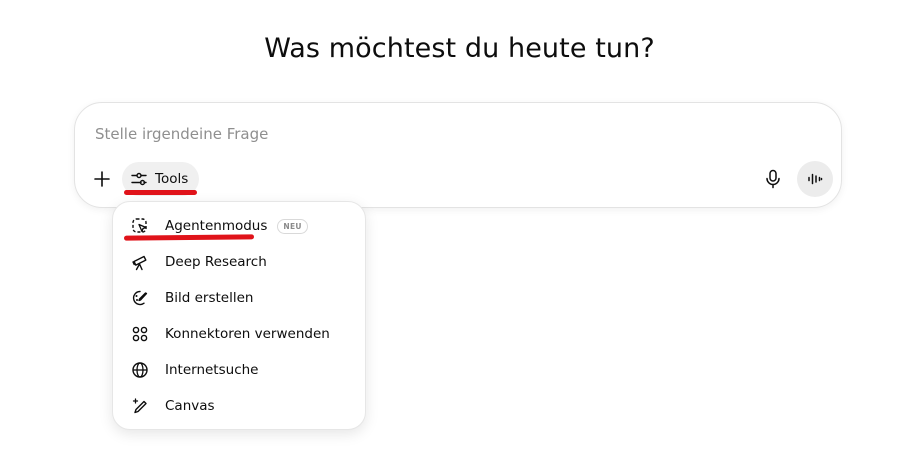 The width and height of the screenshot is (919, 460). Describe the element at coordinates (459, 48) in the screenshot. I see `page-heading: Was möchtest du heute tun?` at that location.